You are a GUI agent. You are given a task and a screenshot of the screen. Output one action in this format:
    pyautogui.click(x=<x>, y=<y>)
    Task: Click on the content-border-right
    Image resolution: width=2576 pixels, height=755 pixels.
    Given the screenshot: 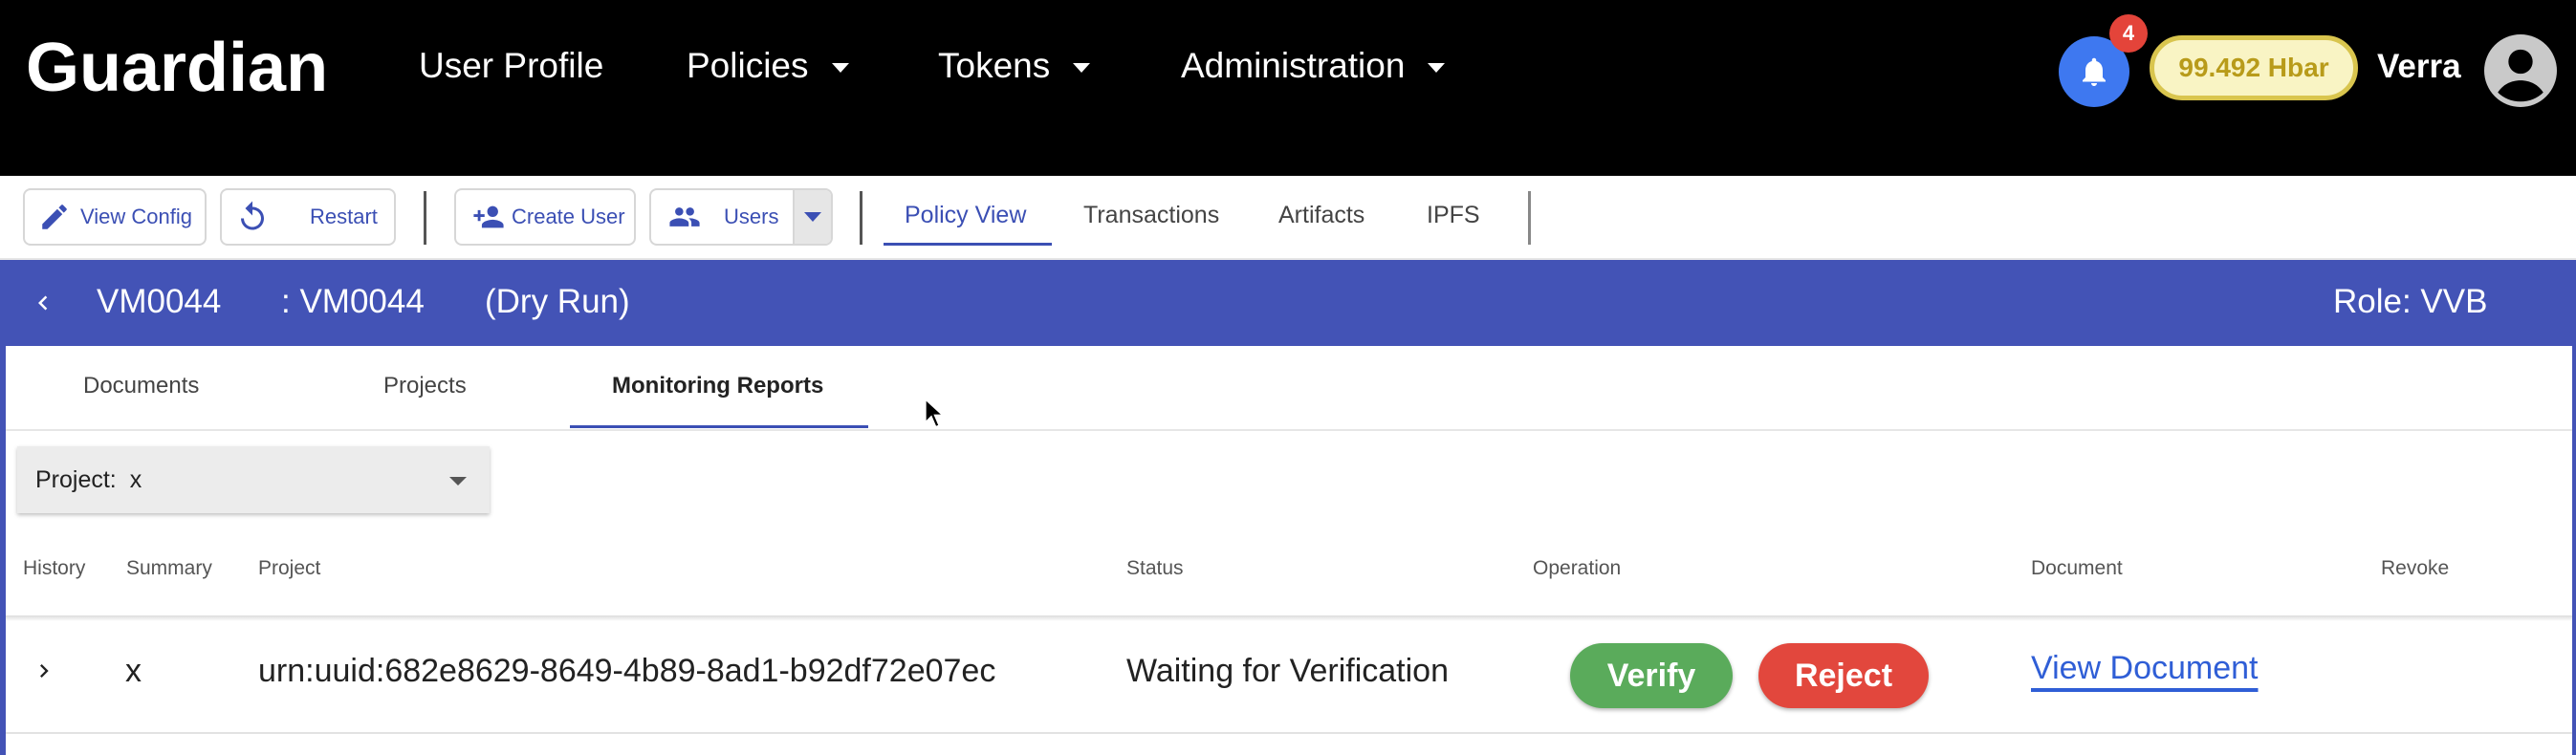 What is the action you would take?
    pyautogui.click(x=2574, y=550)
    